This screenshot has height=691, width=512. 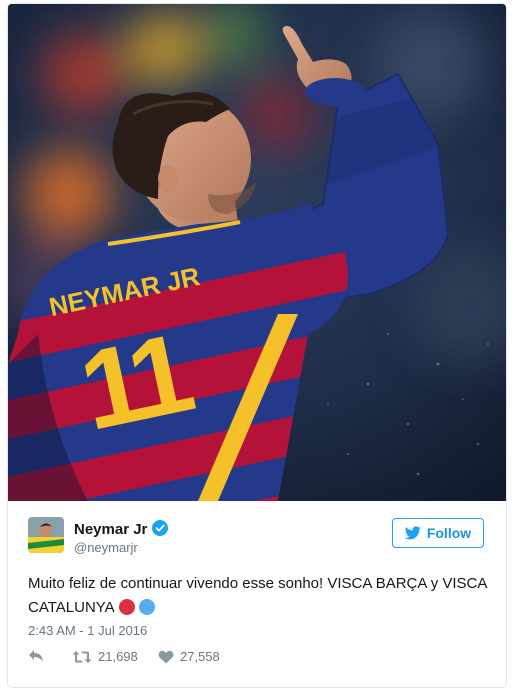 I want to click on retweet-count: 21,698, so click(x=118, y=656).